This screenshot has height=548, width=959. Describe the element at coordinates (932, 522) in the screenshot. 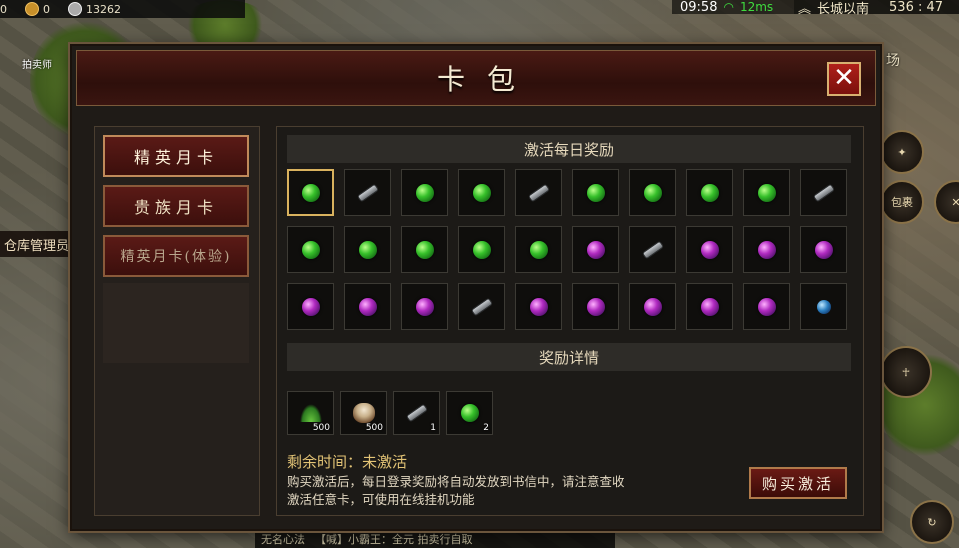

I see `switch-button: ↻` at that location.